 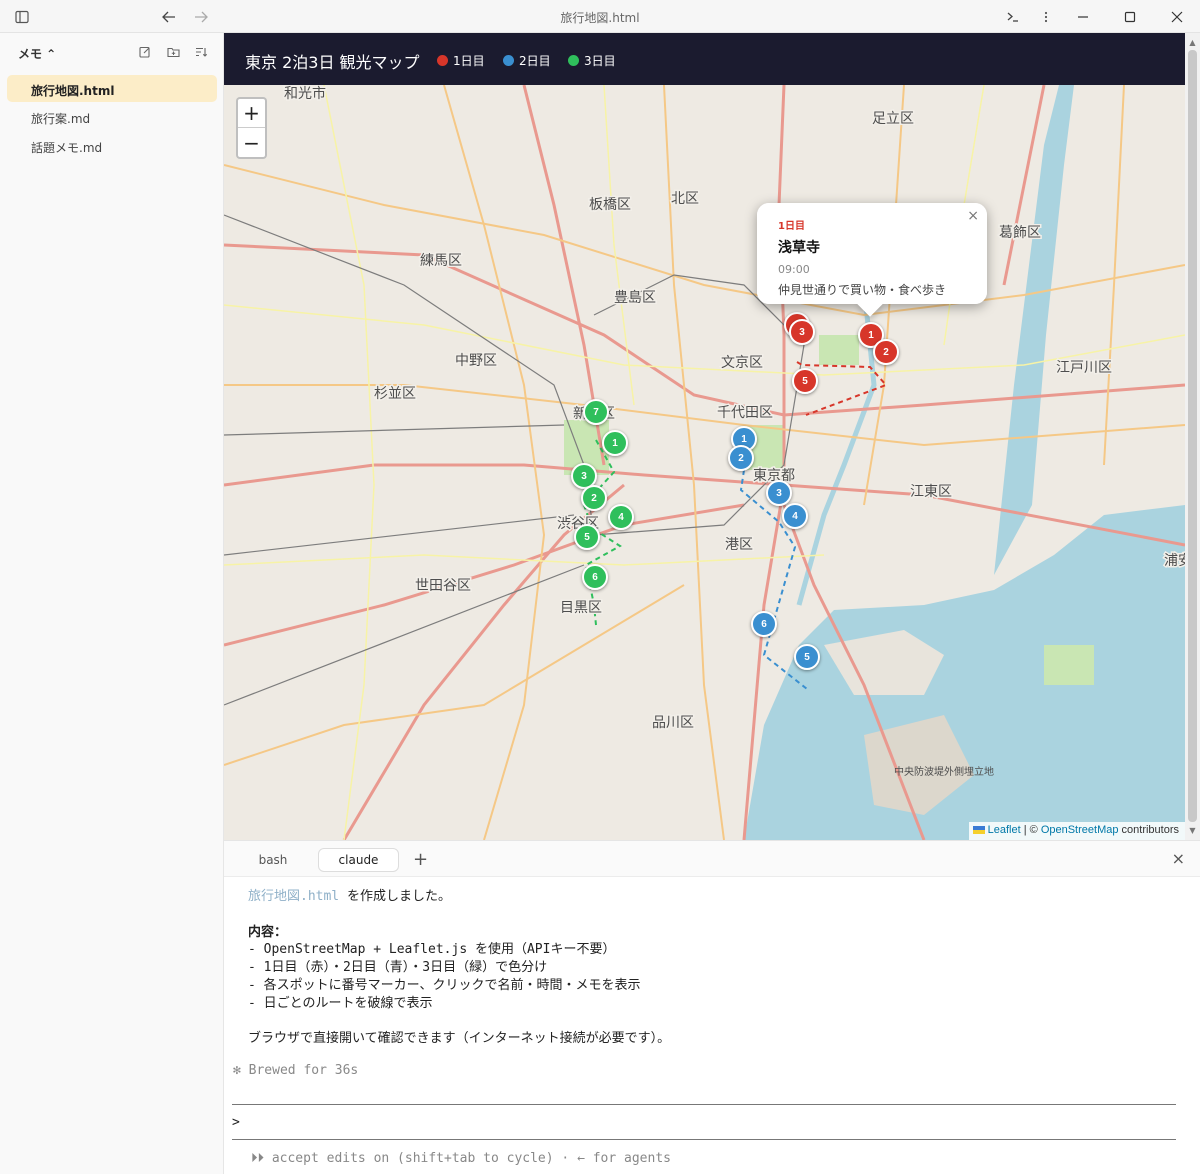 What do you see at coordinates (610, 205) in the screenshot?
I see `map-label: 板橋区` at bounding box center [610, 205].